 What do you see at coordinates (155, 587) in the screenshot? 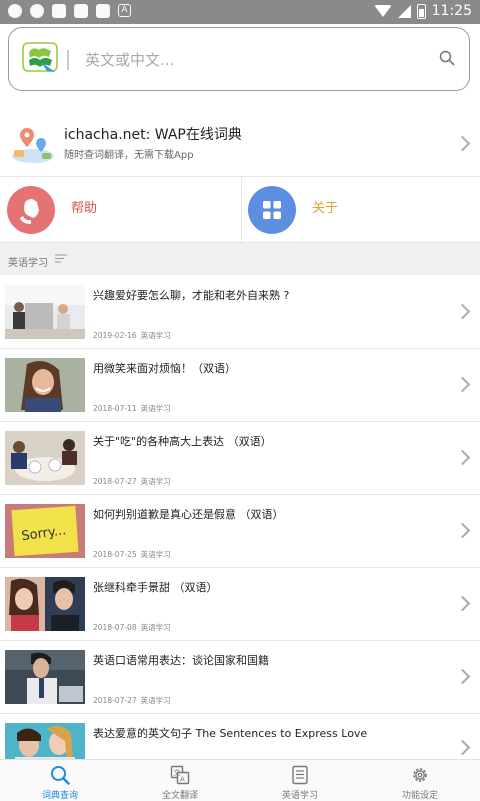
I see `article-title: 张继科牵手景甜 （双语）` at bounding box center [155, 587].